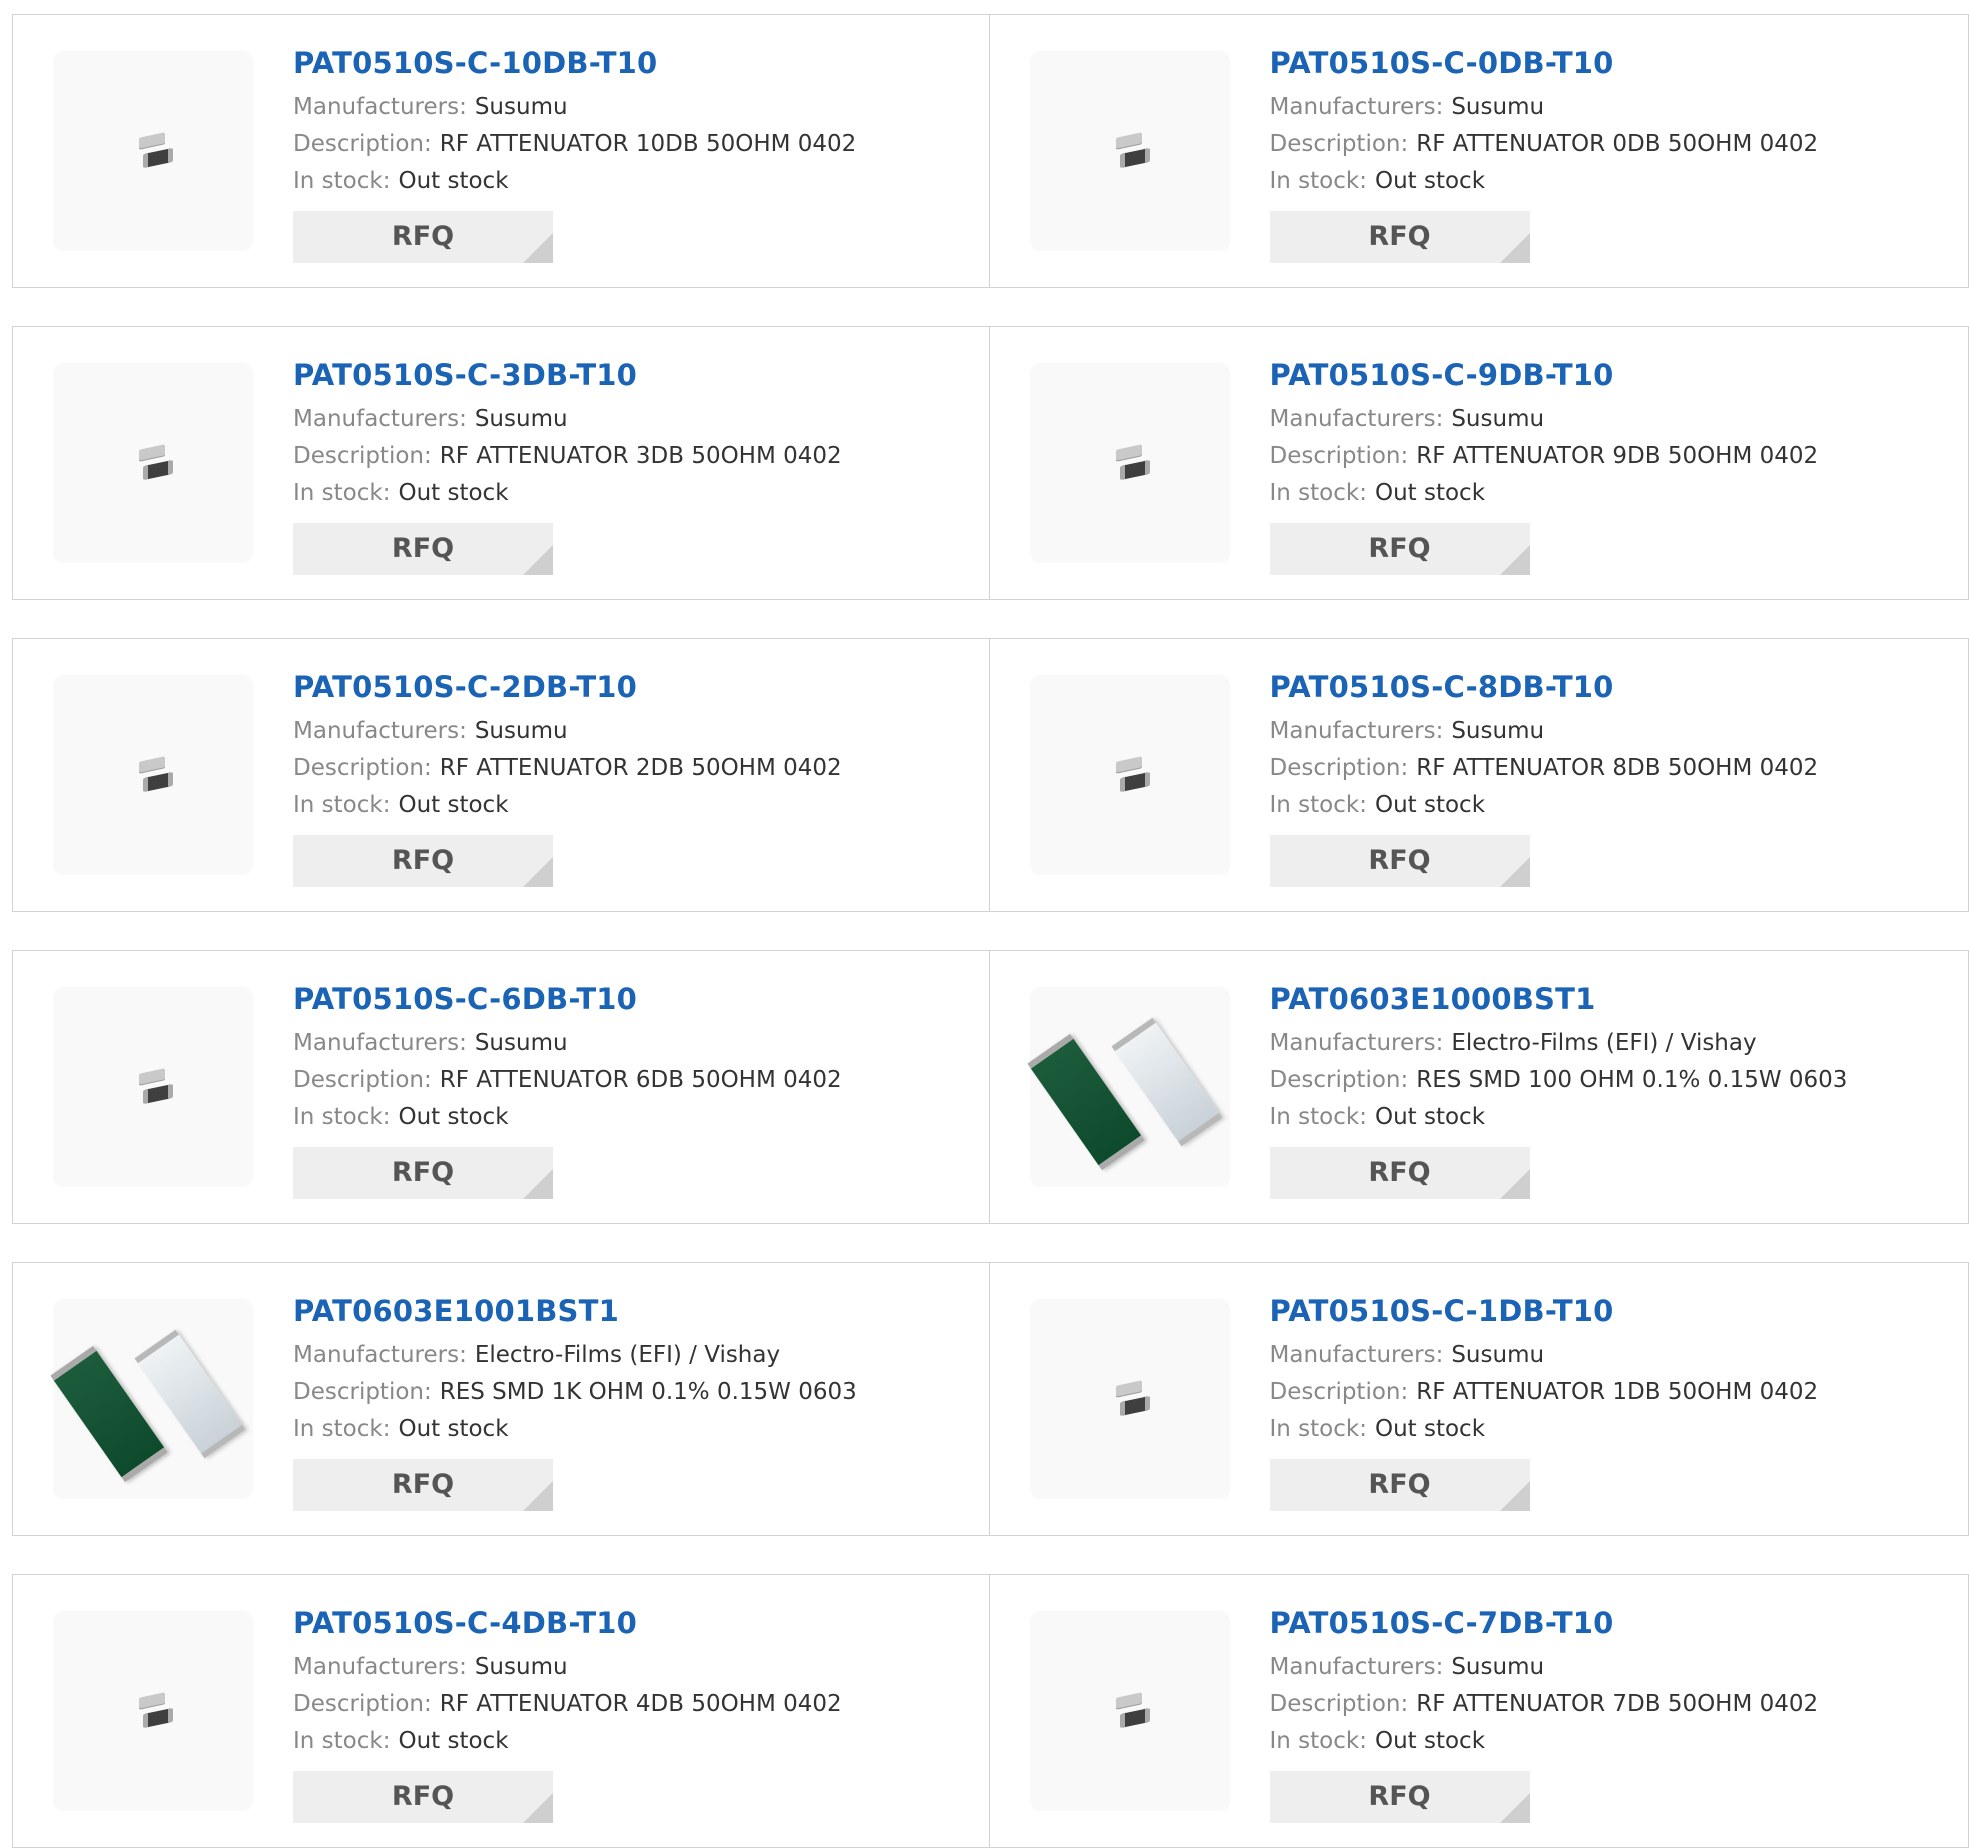  Describe the element at coordinates (1544, 1623) in the screenshot. I see `product-title-link: PAT0510S-C-7DB-T10` at that location.